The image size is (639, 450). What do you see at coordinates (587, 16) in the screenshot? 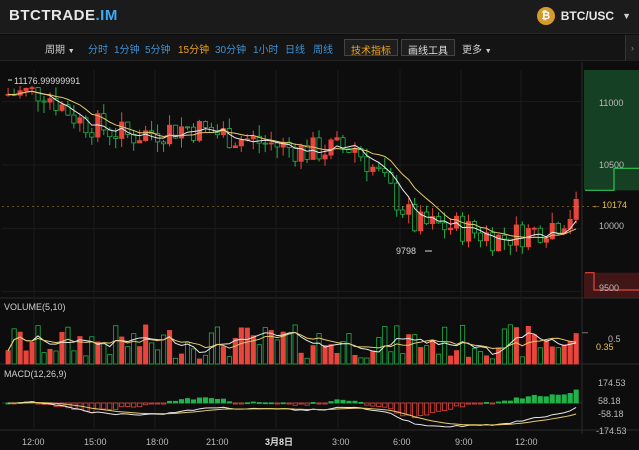
I see `pair-label: BTC/USC` at bounding box center [587, 16].